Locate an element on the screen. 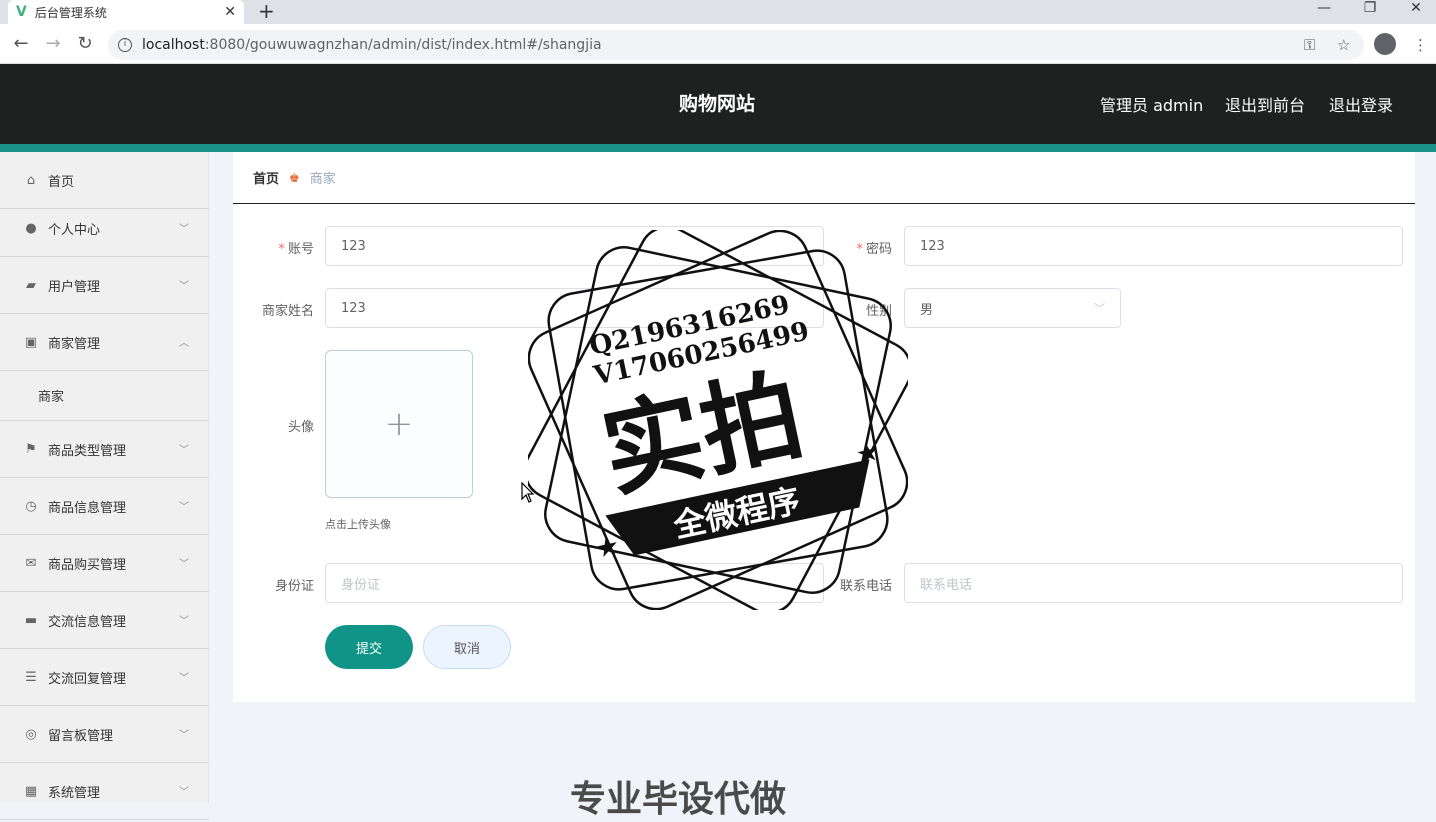 The width and height of the screenshot is (1436, 822). star-icon: ★ is located at coordinates (867, 453).